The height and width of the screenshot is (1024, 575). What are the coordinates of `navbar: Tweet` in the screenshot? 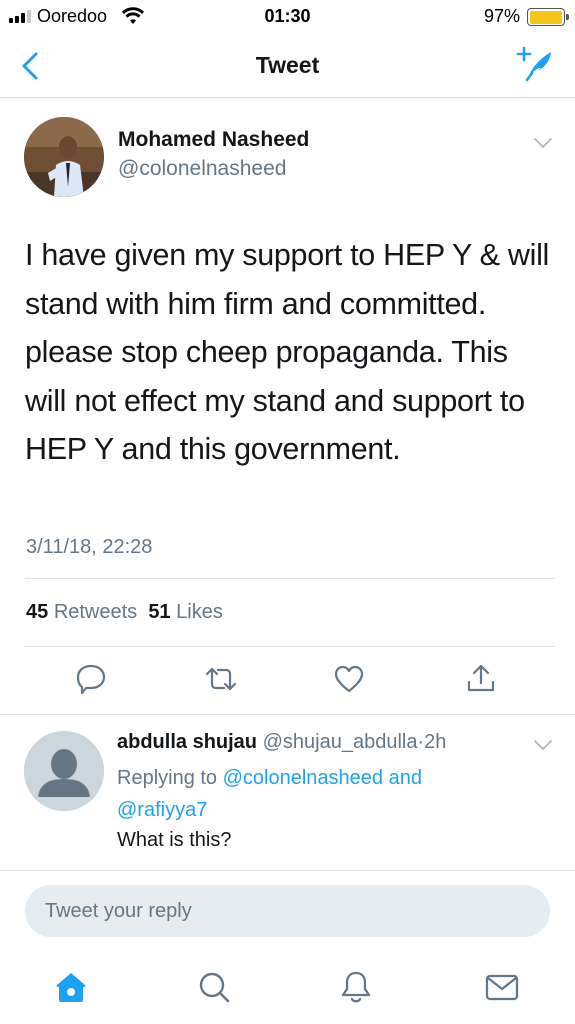 It's located at (287, 66).